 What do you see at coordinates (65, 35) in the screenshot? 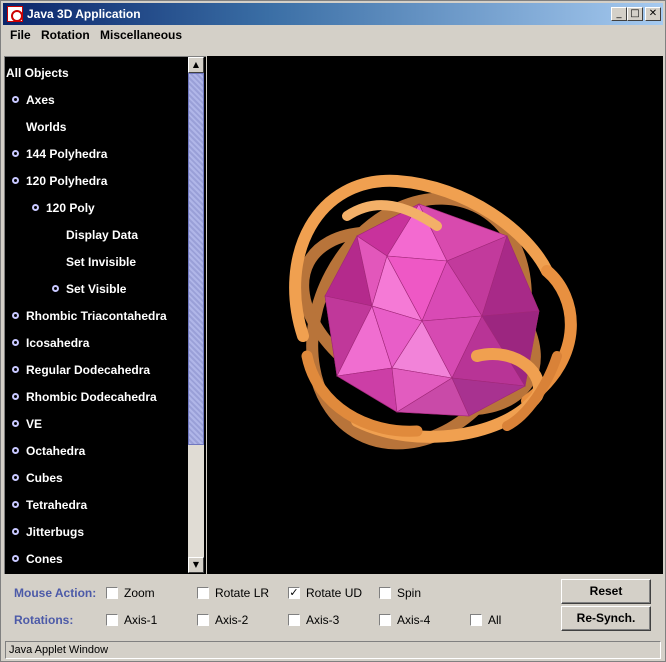
I see `menu-rotation: Rotation` at bounding box center [65, 35].